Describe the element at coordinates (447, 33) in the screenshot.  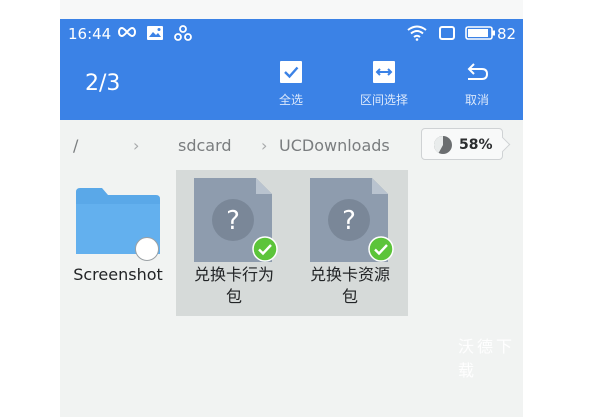
I see `screen-icon` at that location.